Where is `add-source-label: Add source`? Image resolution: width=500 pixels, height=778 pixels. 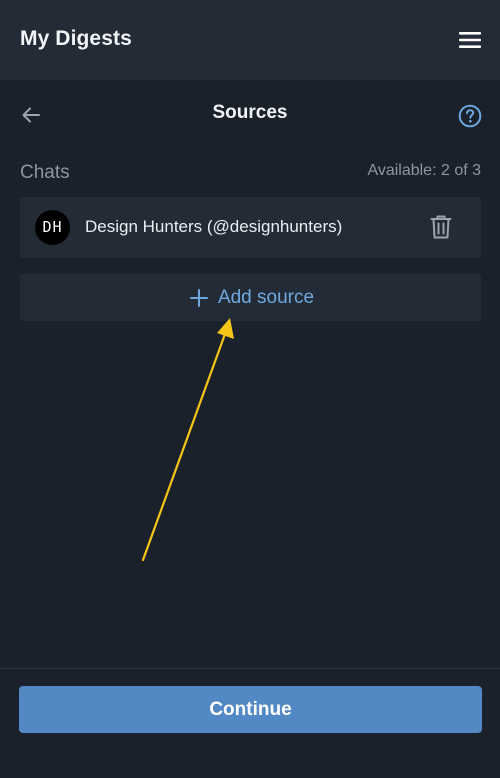
add-source-label: Add source is located at coordinates (266, 297).